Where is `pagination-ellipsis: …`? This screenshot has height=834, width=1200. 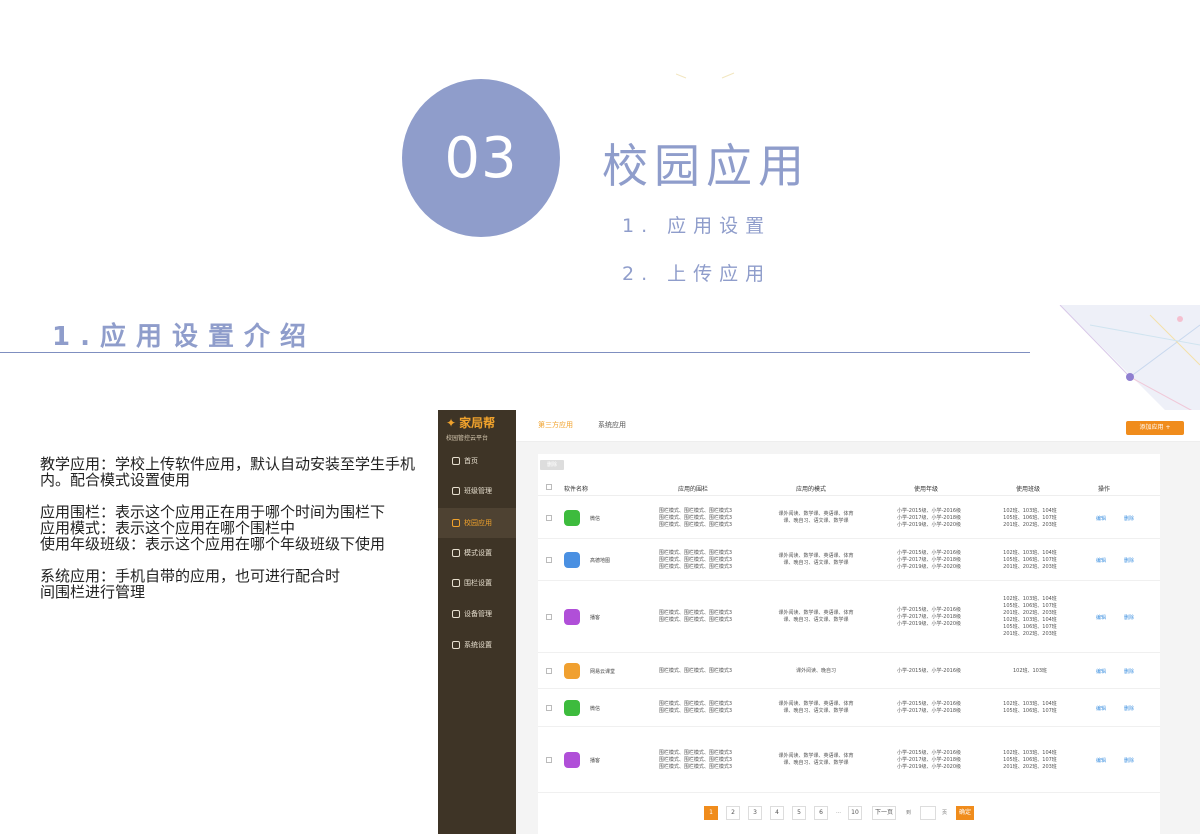 pagination-ellipsis: … is located at coordinates (838, 812).